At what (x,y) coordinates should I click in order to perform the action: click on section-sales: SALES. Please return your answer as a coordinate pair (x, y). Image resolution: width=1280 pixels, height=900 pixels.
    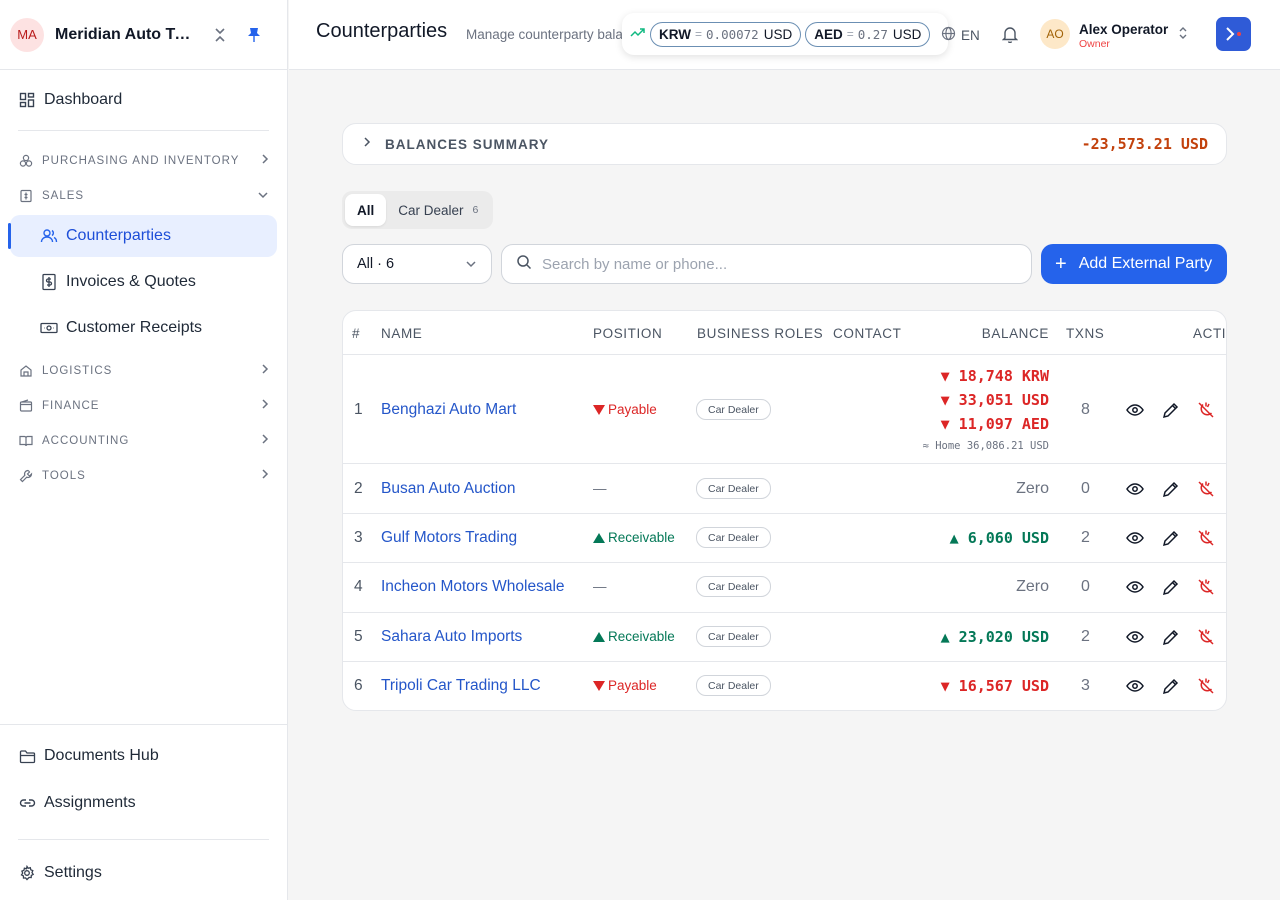
    Looking at the image, I should click on (143, 195).